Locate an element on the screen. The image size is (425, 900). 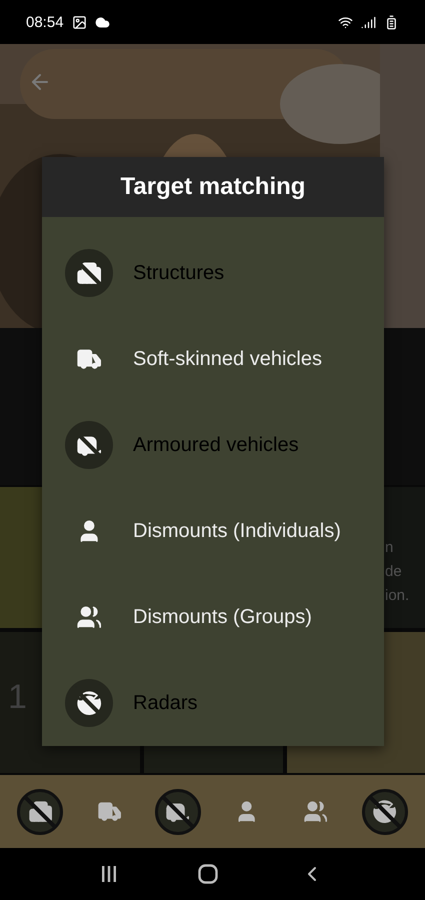
wifi-icon is located at coordinates (345, 22).